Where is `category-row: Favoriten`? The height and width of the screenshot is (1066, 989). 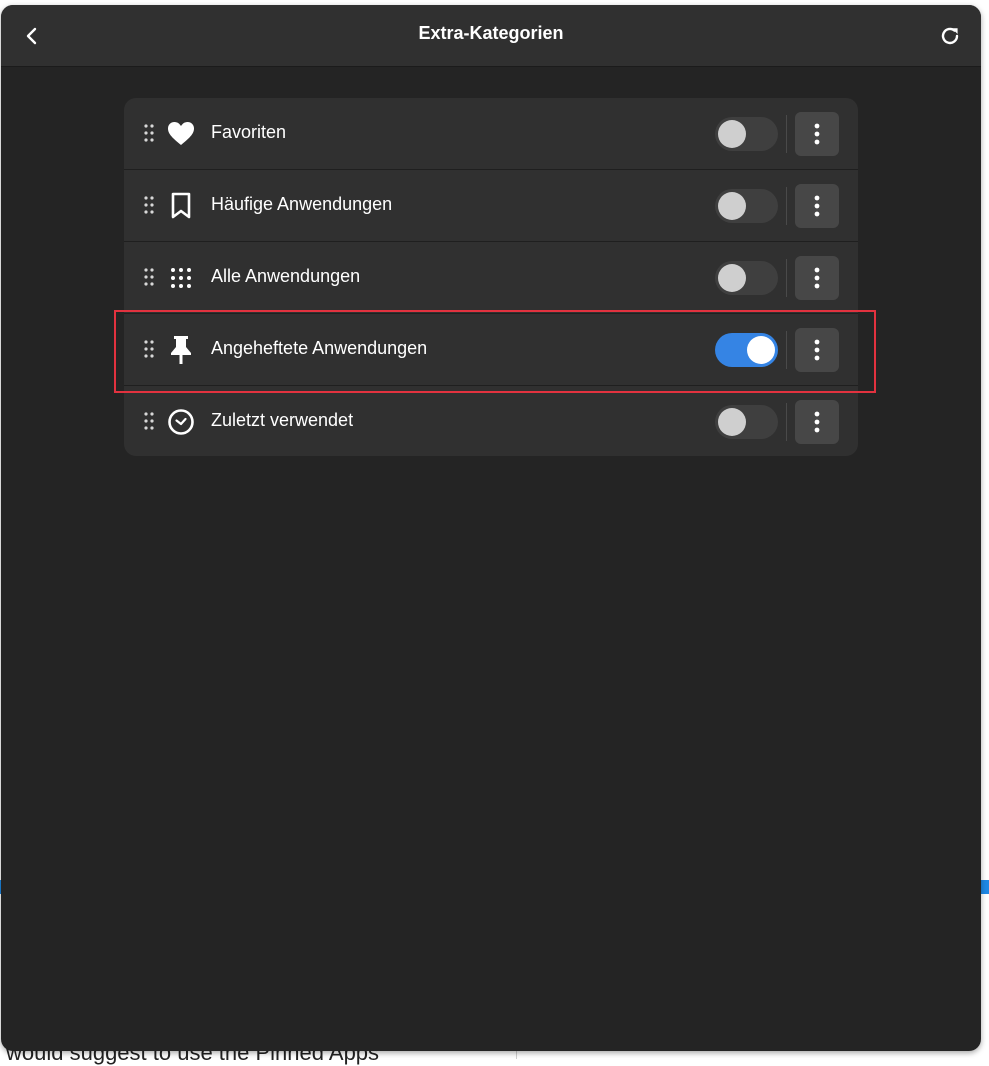 category-row: Favoriten is located at coordinates (491, 134).